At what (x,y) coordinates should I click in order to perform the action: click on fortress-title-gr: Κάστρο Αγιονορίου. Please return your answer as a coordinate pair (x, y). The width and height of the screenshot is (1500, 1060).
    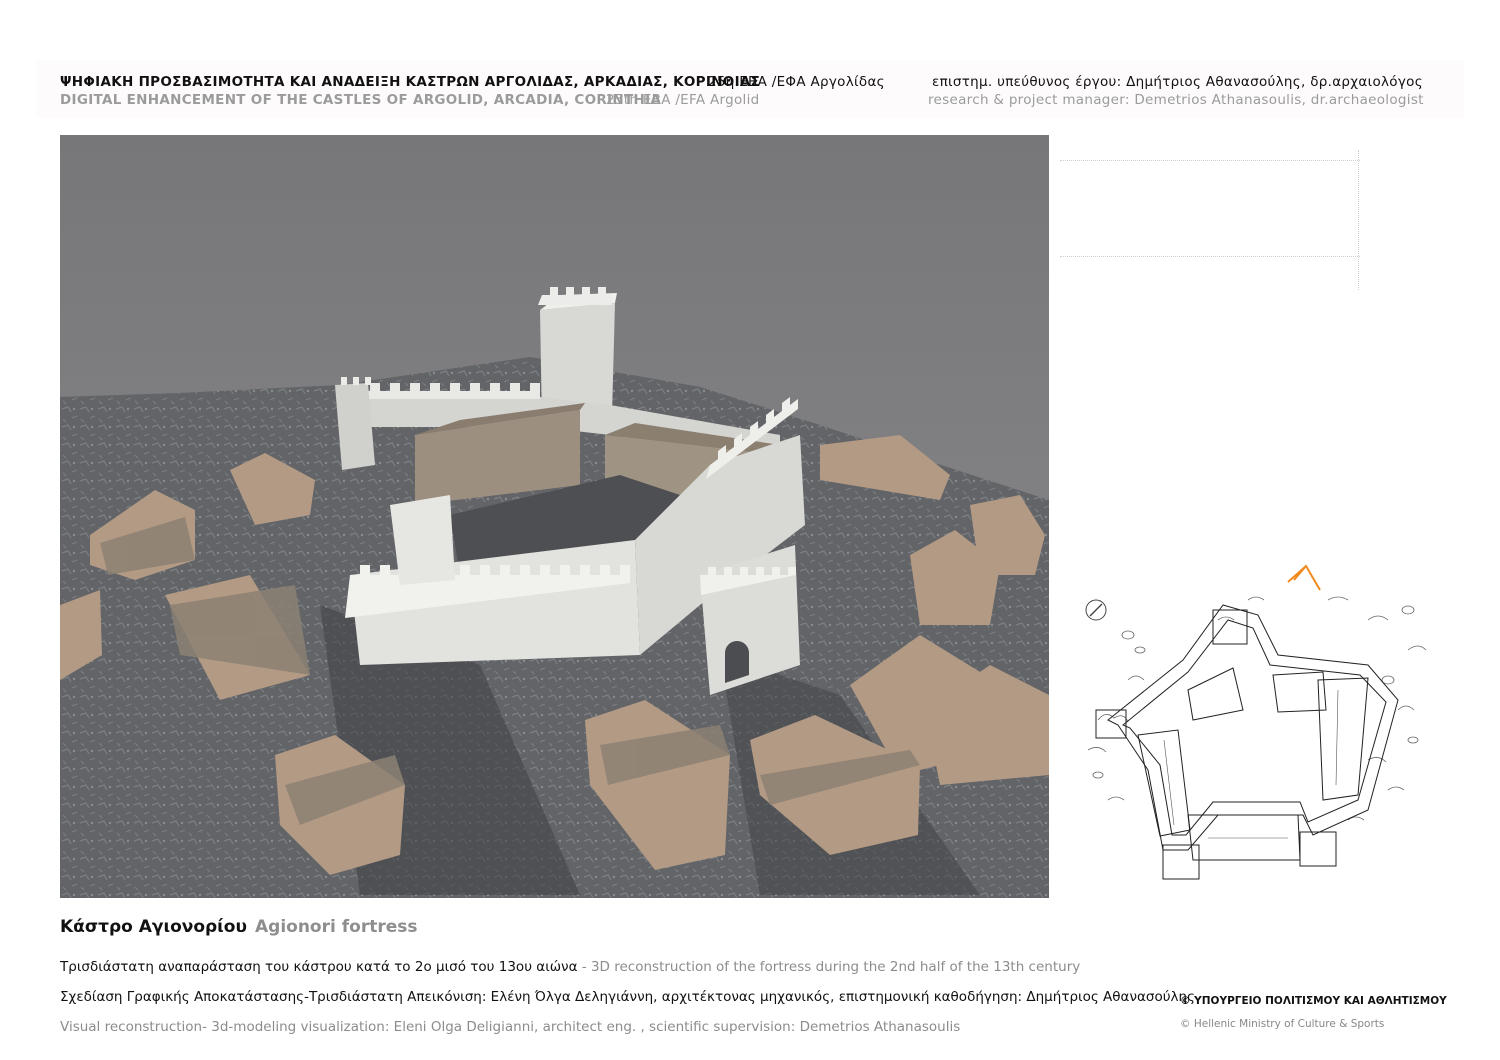
    Looking at the image, I should click on (153, 927).